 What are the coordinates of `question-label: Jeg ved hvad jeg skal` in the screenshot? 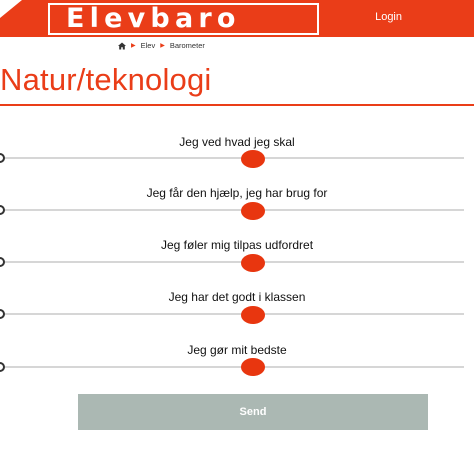 It's located at (237, 142).